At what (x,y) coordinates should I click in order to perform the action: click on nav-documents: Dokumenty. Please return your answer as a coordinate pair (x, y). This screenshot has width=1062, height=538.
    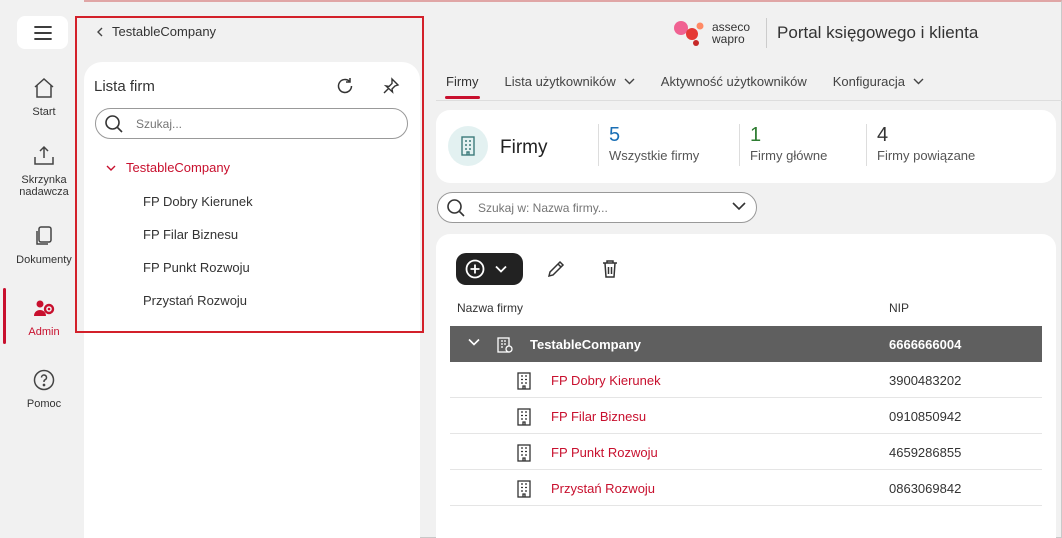
    Looking at the image, I should click on (44, 245).